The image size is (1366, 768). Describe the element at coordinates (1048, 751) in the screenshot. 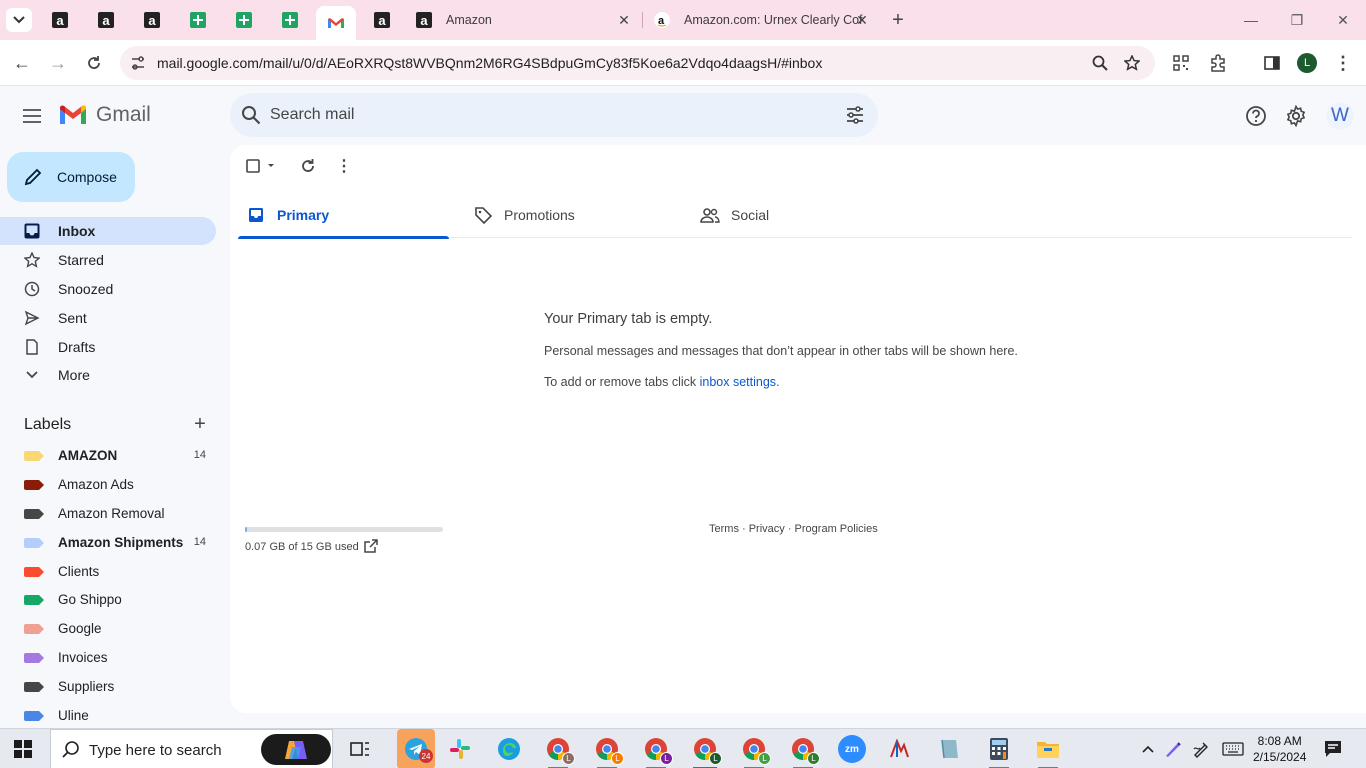

I see `file-explorer-icon` at that location.